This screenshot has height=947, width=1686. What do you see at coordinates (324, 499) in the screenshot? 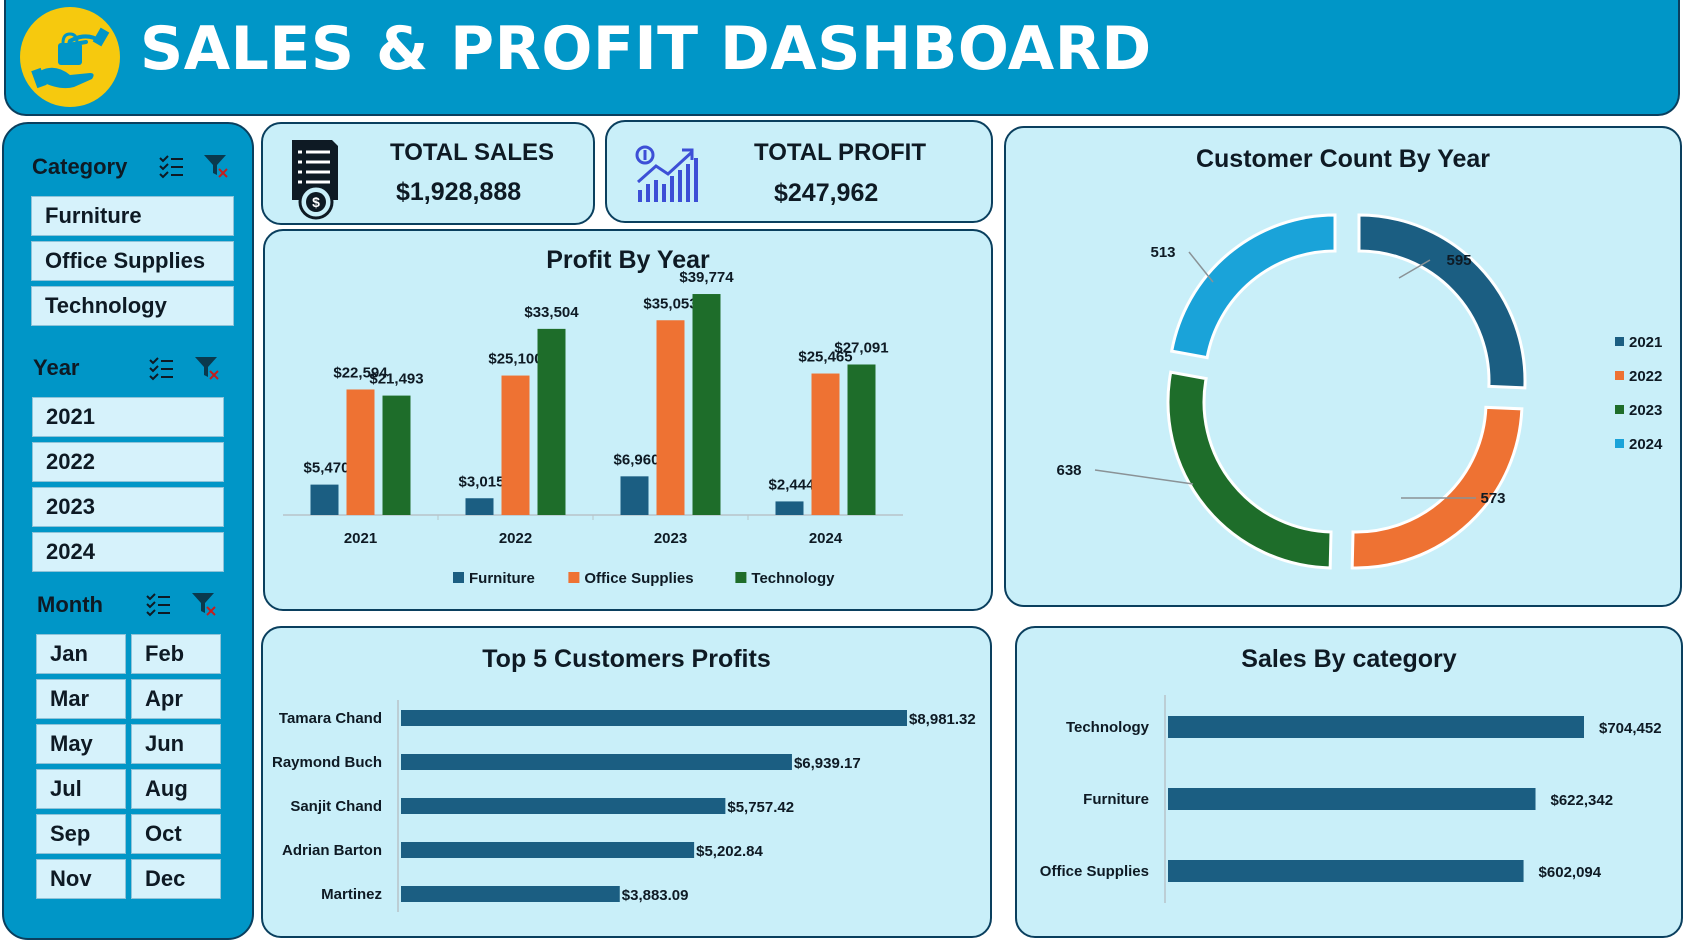
I see `bar-furniture-2021` at bounding box center [324, 499].